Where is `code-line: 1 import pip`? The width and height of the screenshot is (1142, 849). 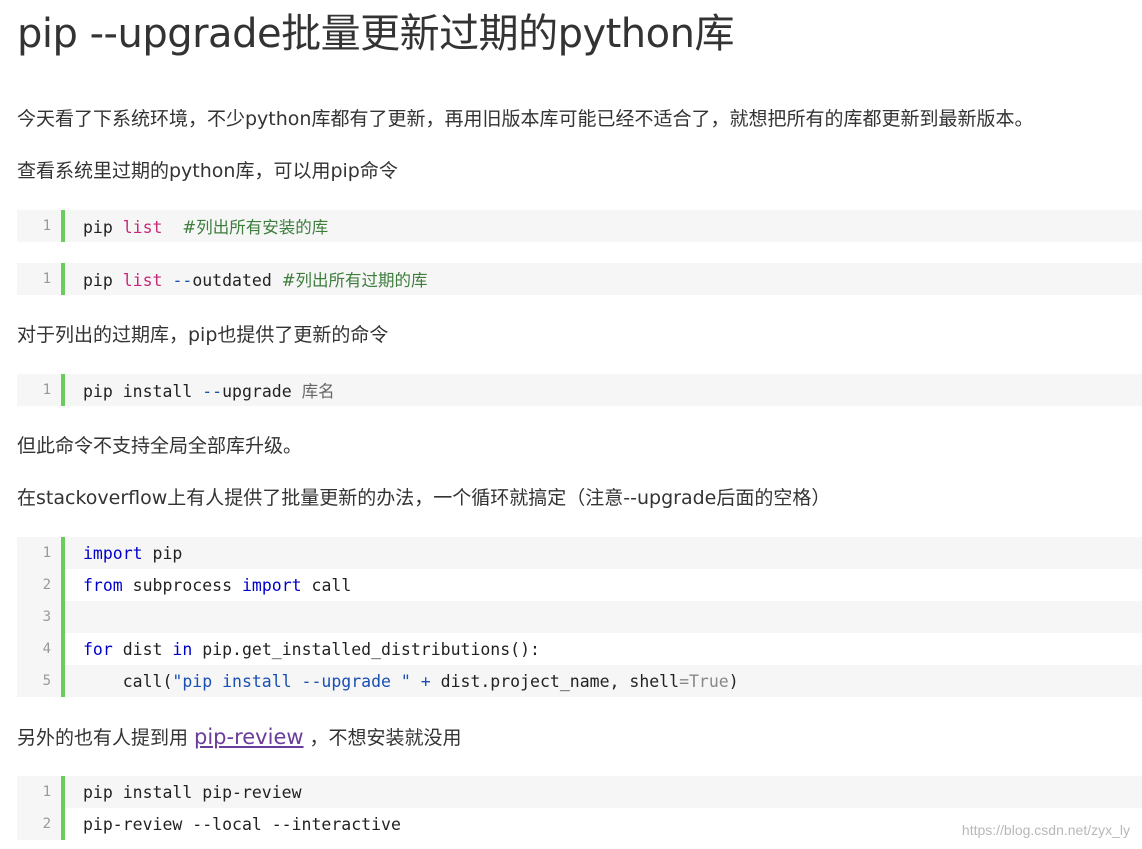
code-line: 1 import pip is located at coordinates (579, 553).